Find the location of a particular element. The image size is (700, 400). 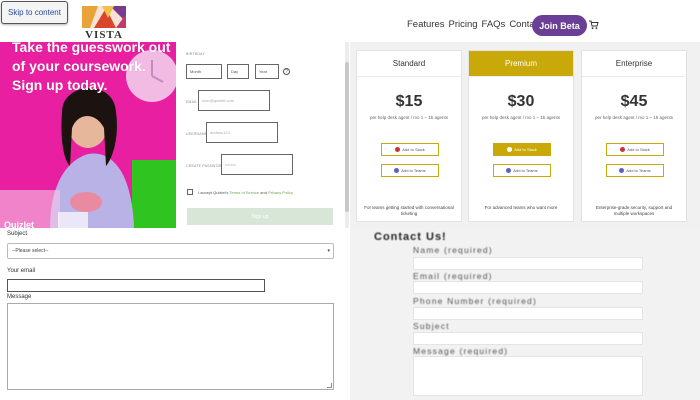

email-placeholder: user@quizlet.com is located at coordinates (218, 100).